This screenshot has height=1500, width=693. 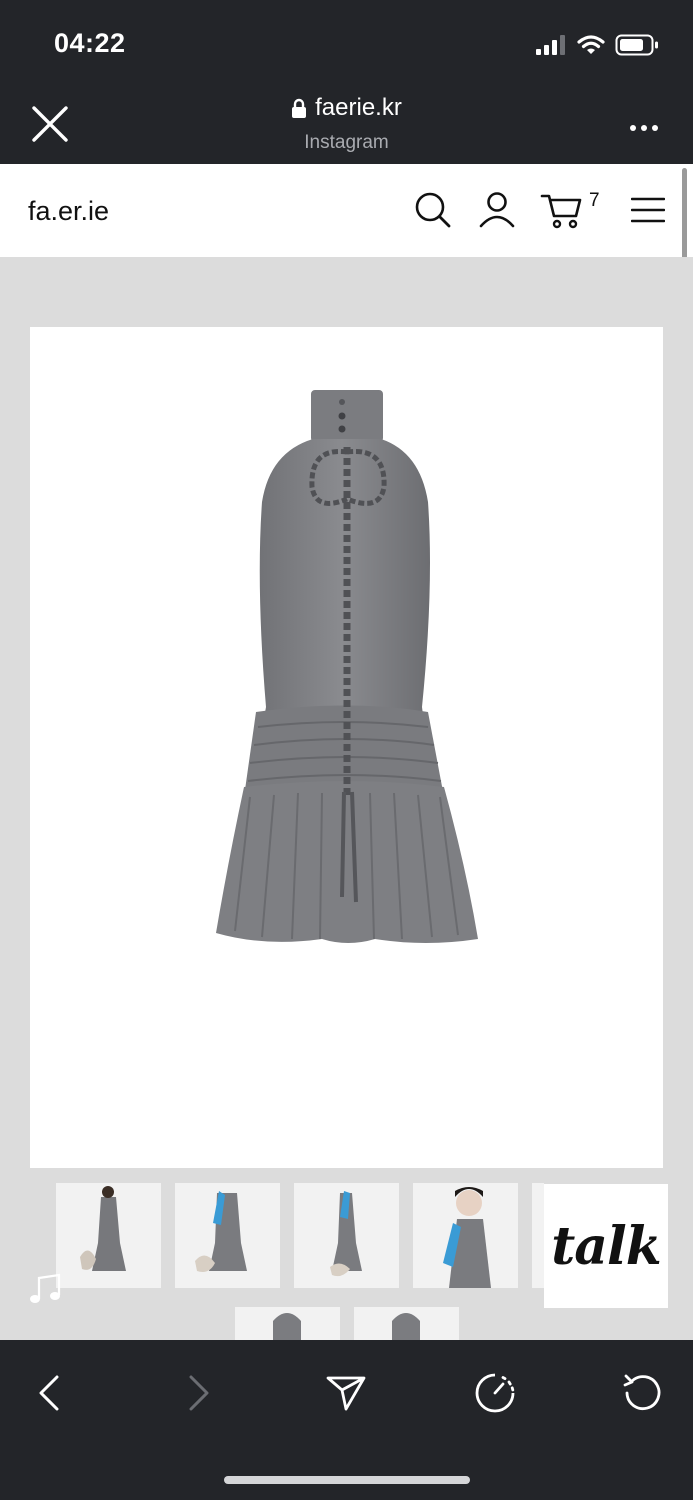 What do you see at coordinates (433, 210) in the screenshot?
I see `search-icon` at bounding box center [433, 210].